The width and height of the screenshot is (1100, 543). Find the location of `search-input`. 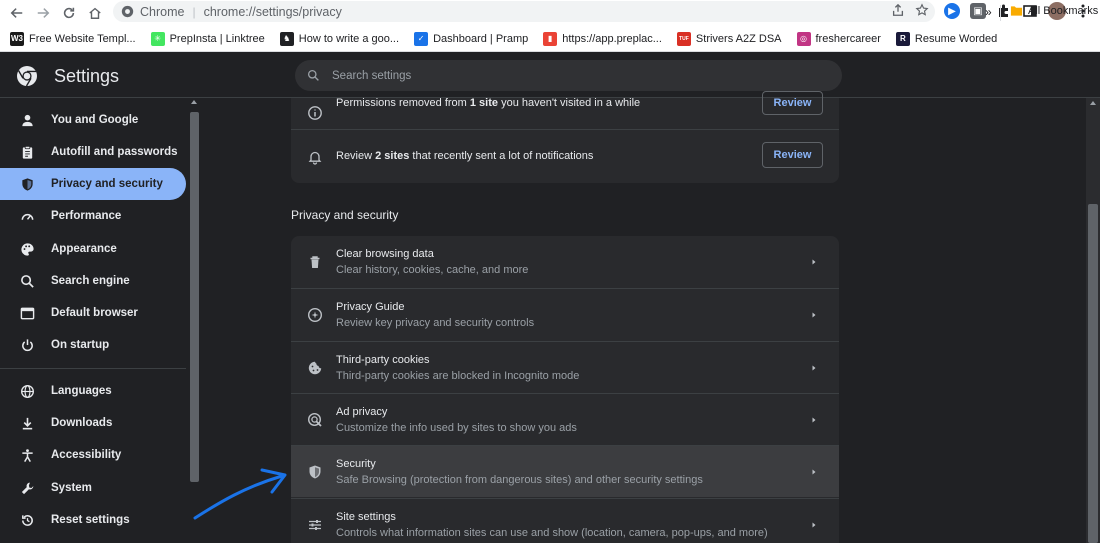

search-input is located at coordinates (572, 75).